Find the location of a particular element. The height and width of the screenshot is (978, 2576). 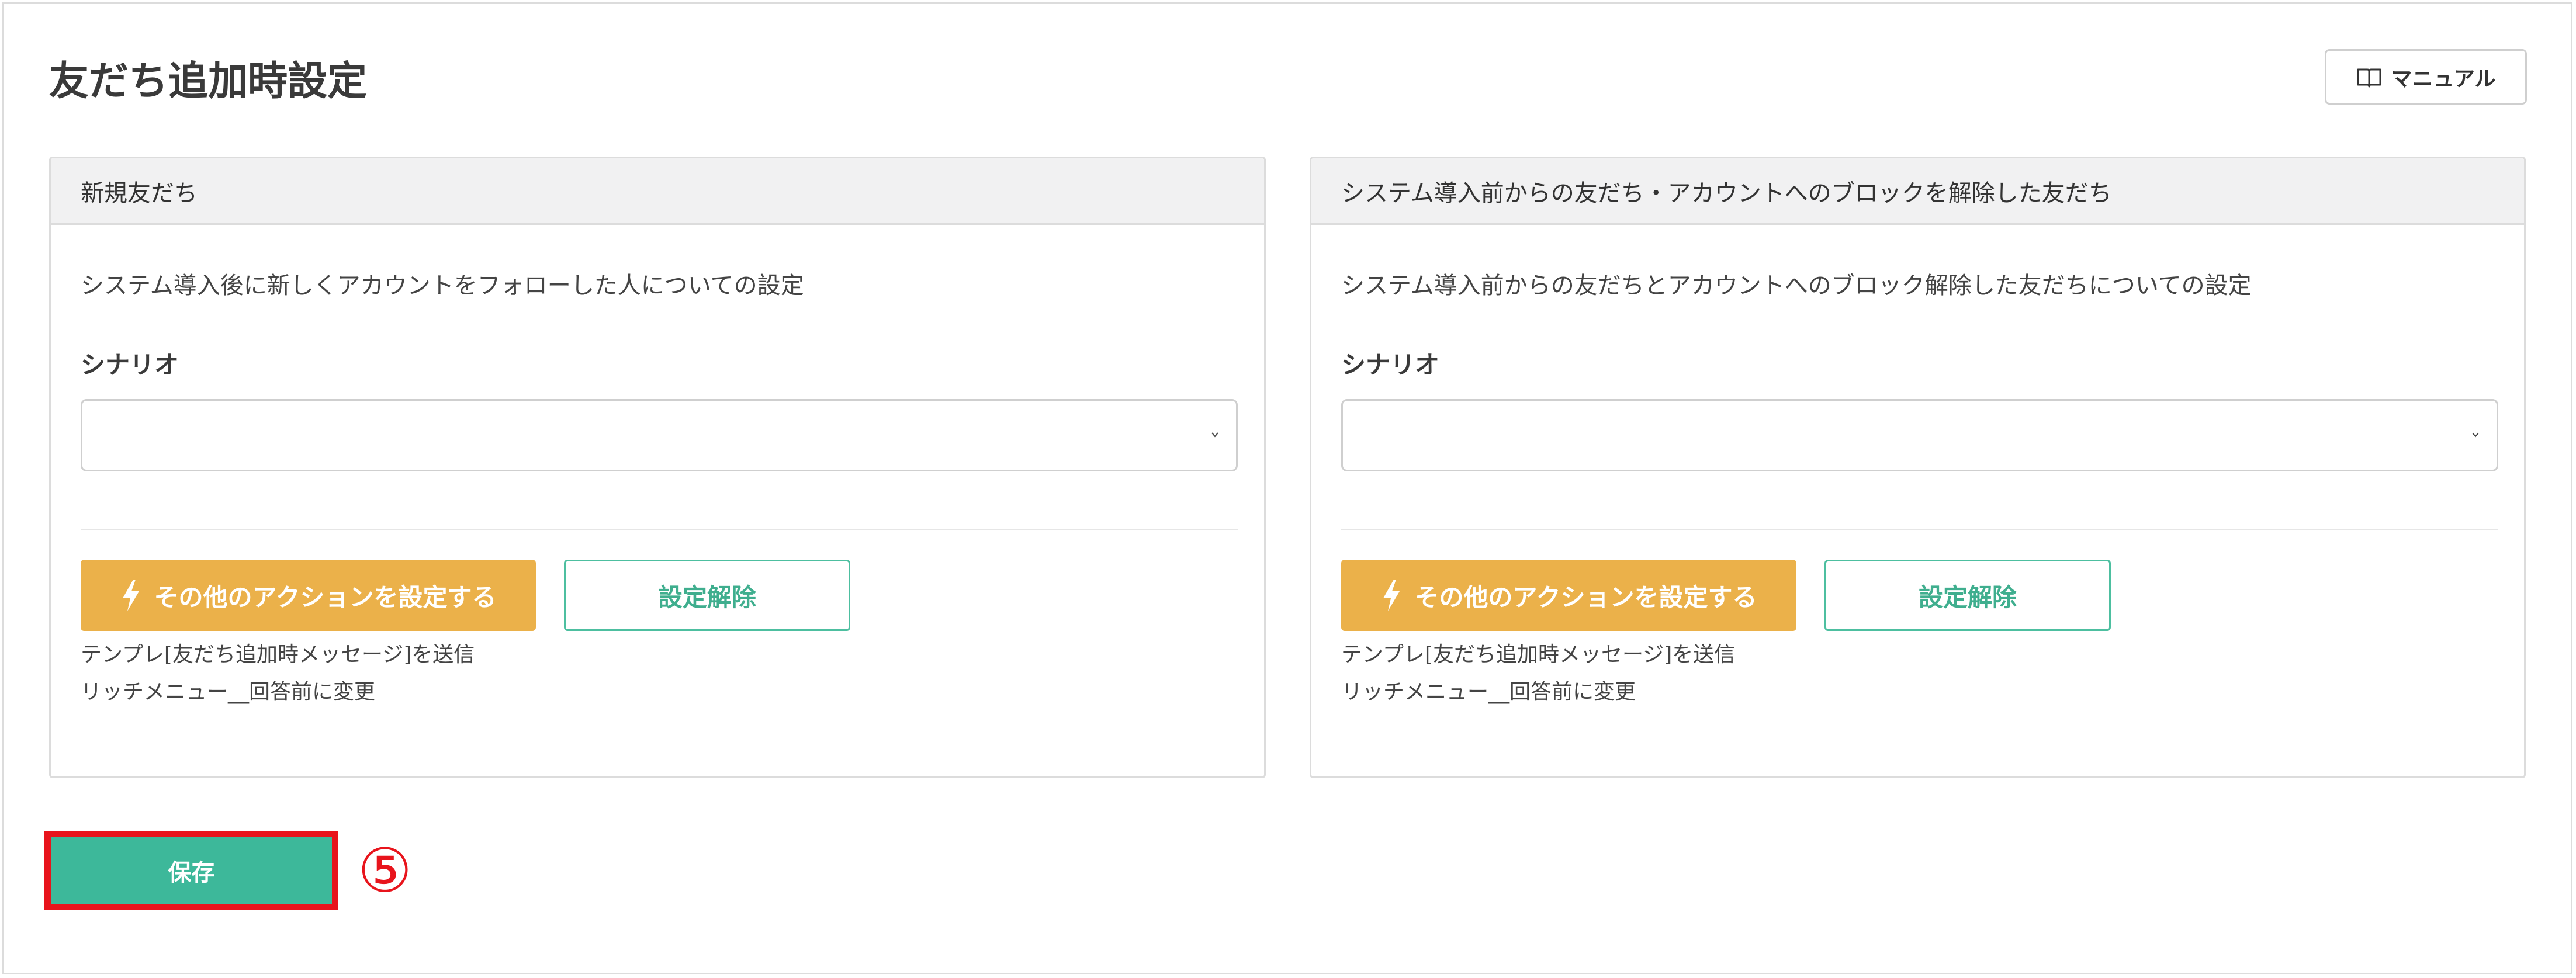

book-icon is located at coordinates (2369, 77).